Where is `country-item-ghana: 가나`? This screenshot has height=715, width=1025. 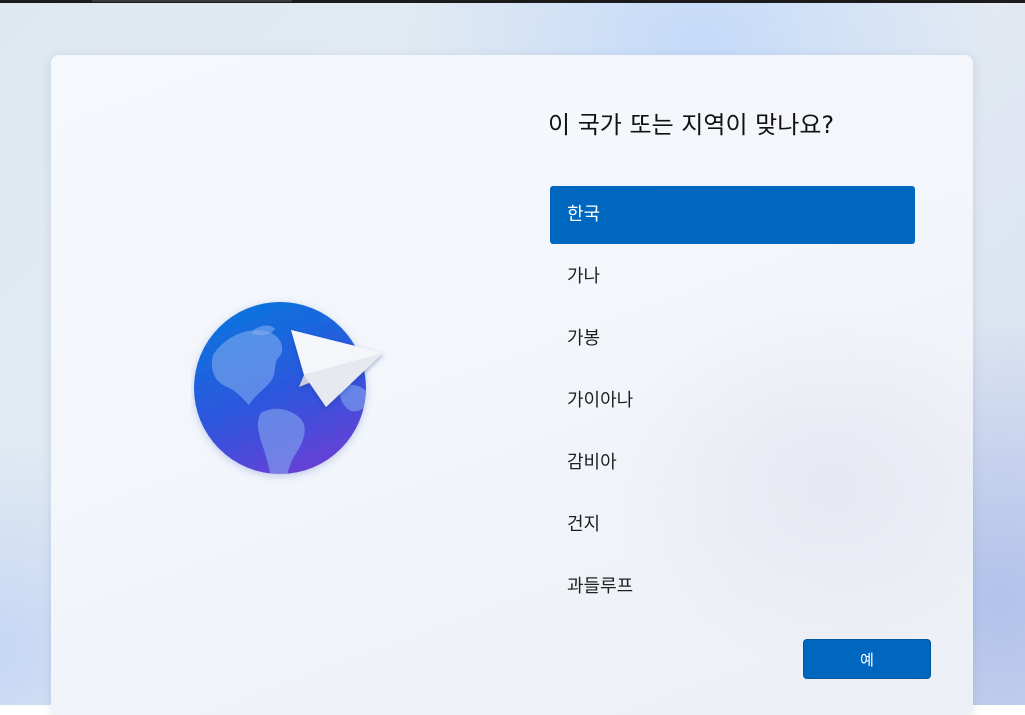 country-item-ghana: 가나 is located at coordinates (732, 277).